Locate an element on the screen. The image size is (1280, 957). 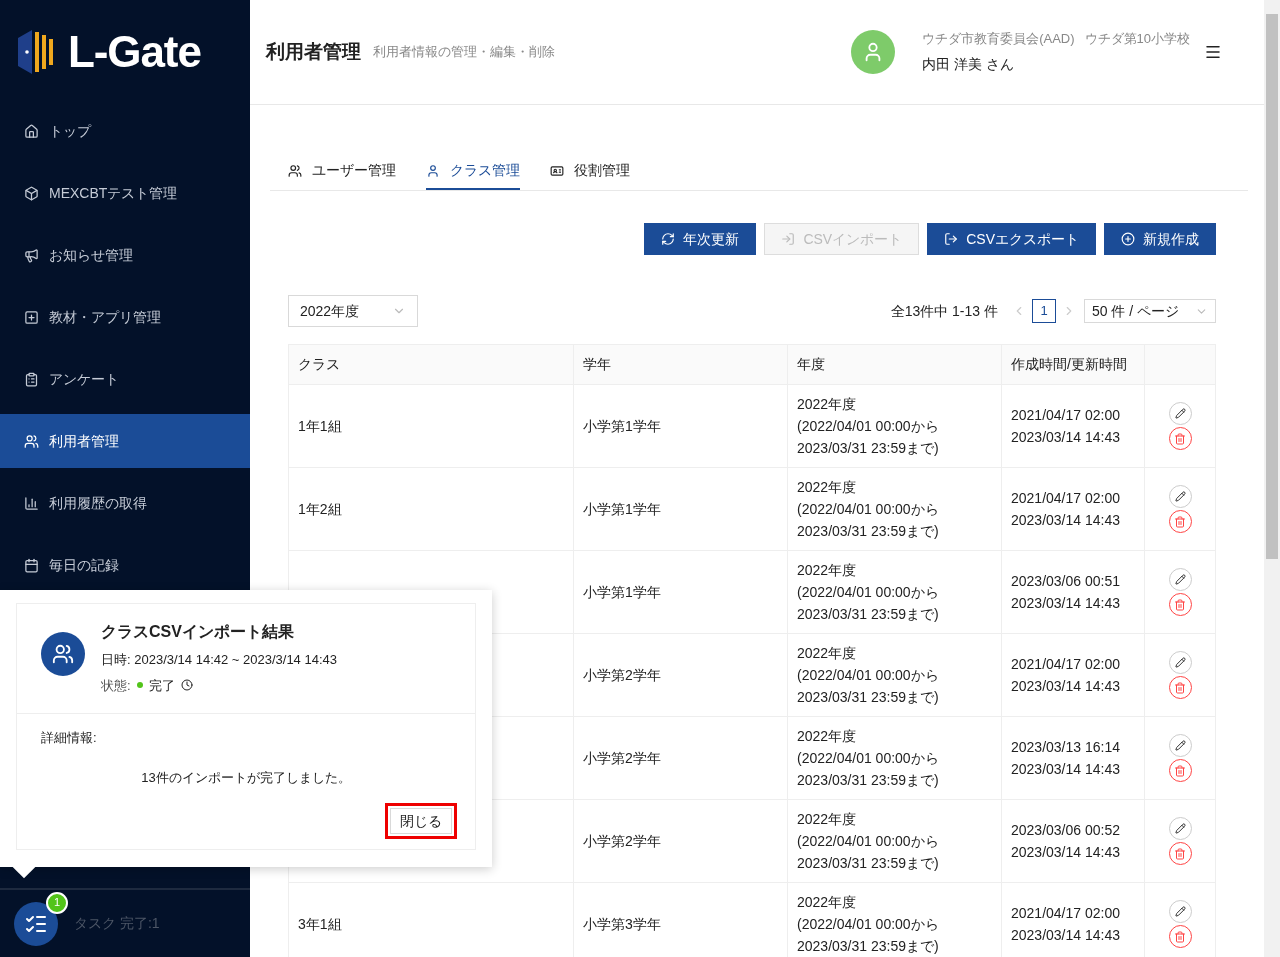
user-name: 内田 洋美 さん is located at coordinates (968, 65).